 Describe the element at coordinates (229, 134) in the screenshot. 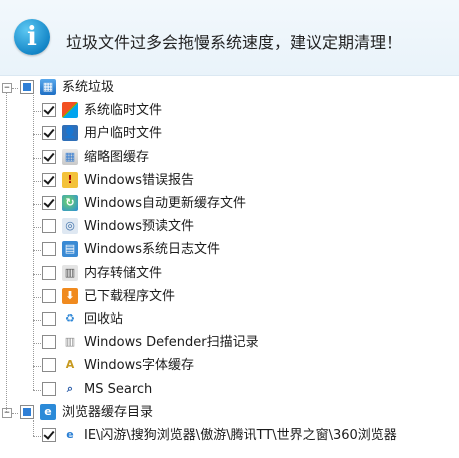

I see `tree-item-row: 👤 用户临时文件` at that location.